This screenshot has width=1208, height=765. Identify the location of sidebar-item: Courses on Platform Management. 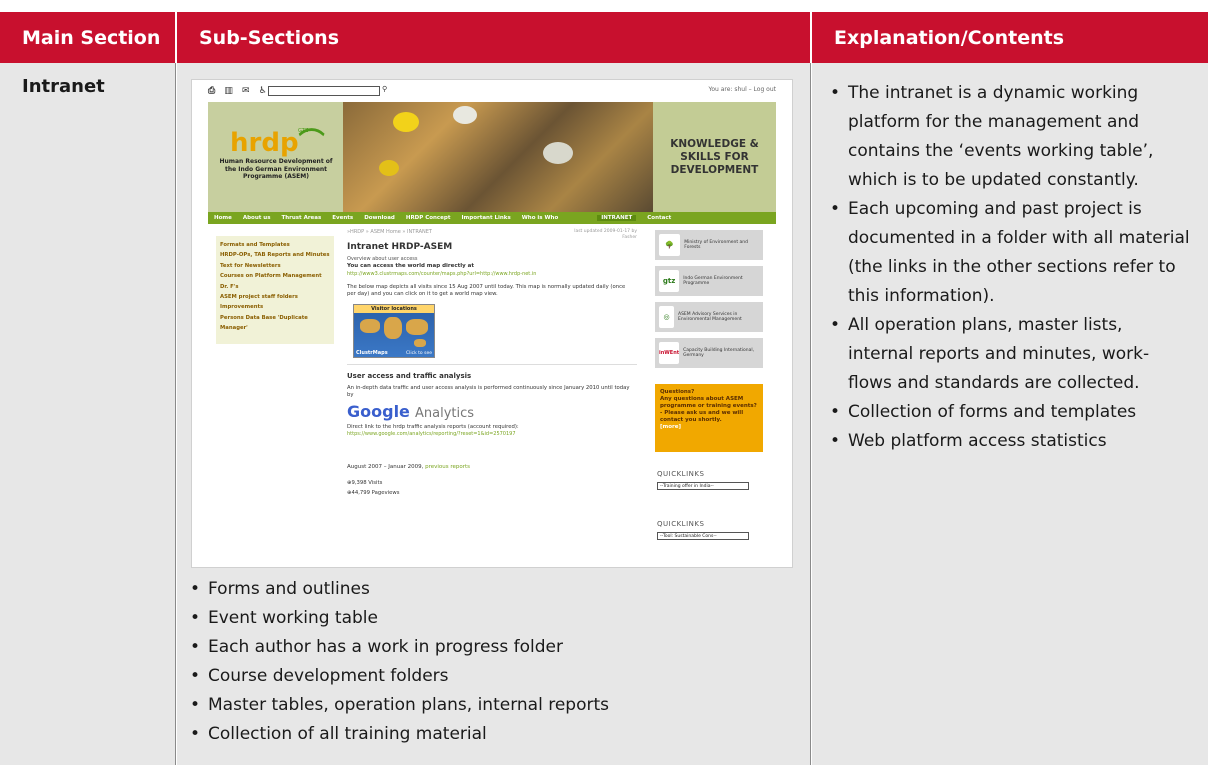
(275, 276).